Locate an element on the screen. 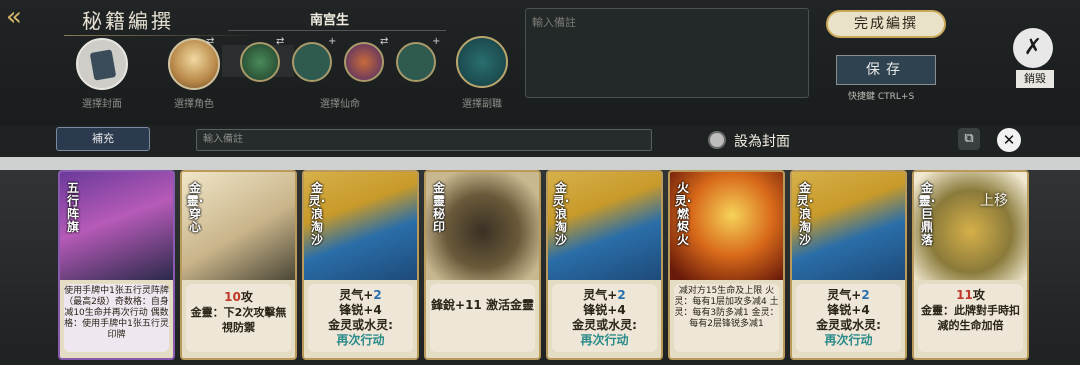 The height and width of the screenshot is (365, 1080). card-desc: 11攻 金靈：此牌對手時扣減的生命加倍 is located at coordinates (970, 318).